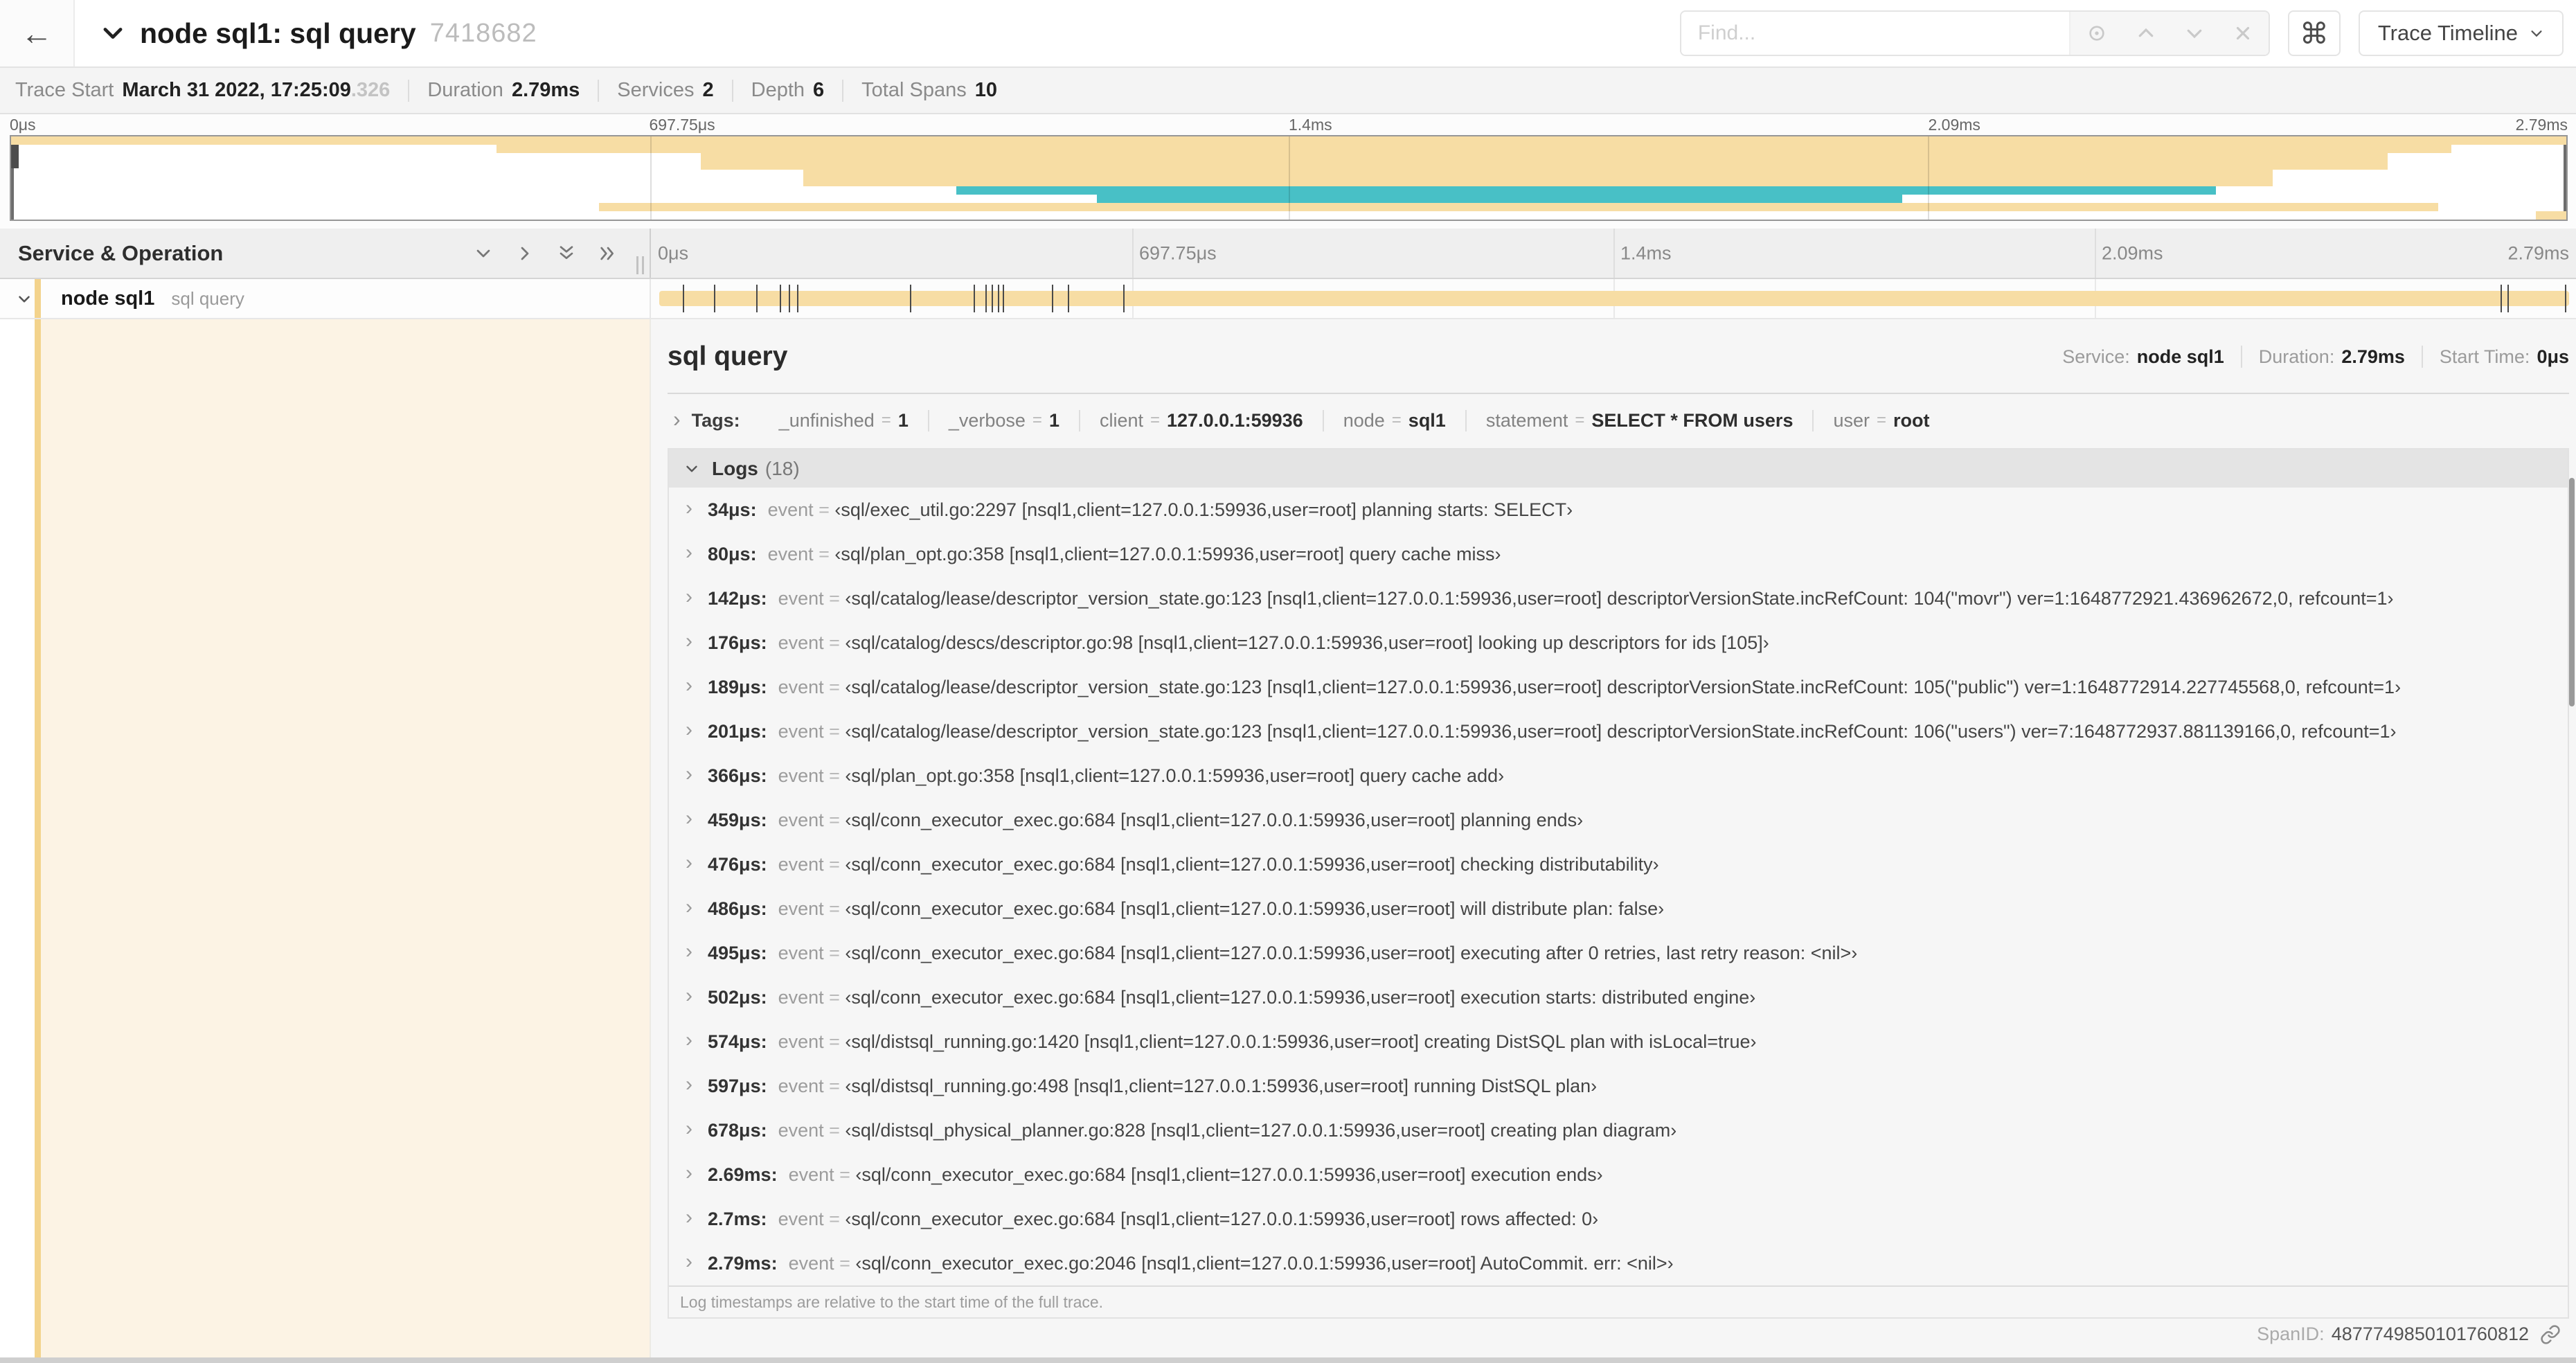  Describe the element at coordinates (1911, 420) in the screenshot. I see `tag-value: root` at that location.